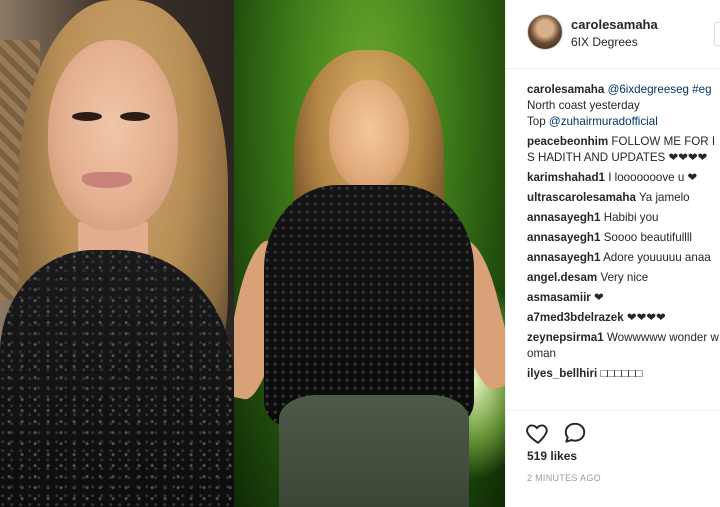 This screenshot has height=507, width=720. What do you see at coordinates (565, 89) in the screenshot?
I see `caption-username: carolesamaha` at bounding box center [565, 89].